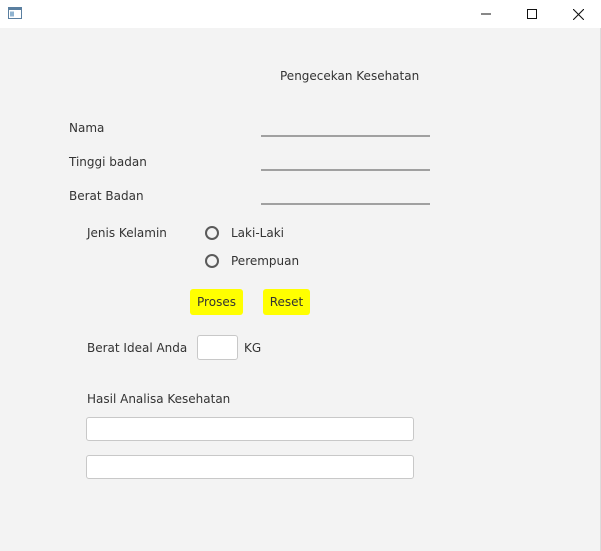 This screenshot has width=601, height=551. What do you see at coordinates (265, 261) in the screenshot?
I see `radio-perempuan-label: Perempuan` at bounding box center [265, 261].